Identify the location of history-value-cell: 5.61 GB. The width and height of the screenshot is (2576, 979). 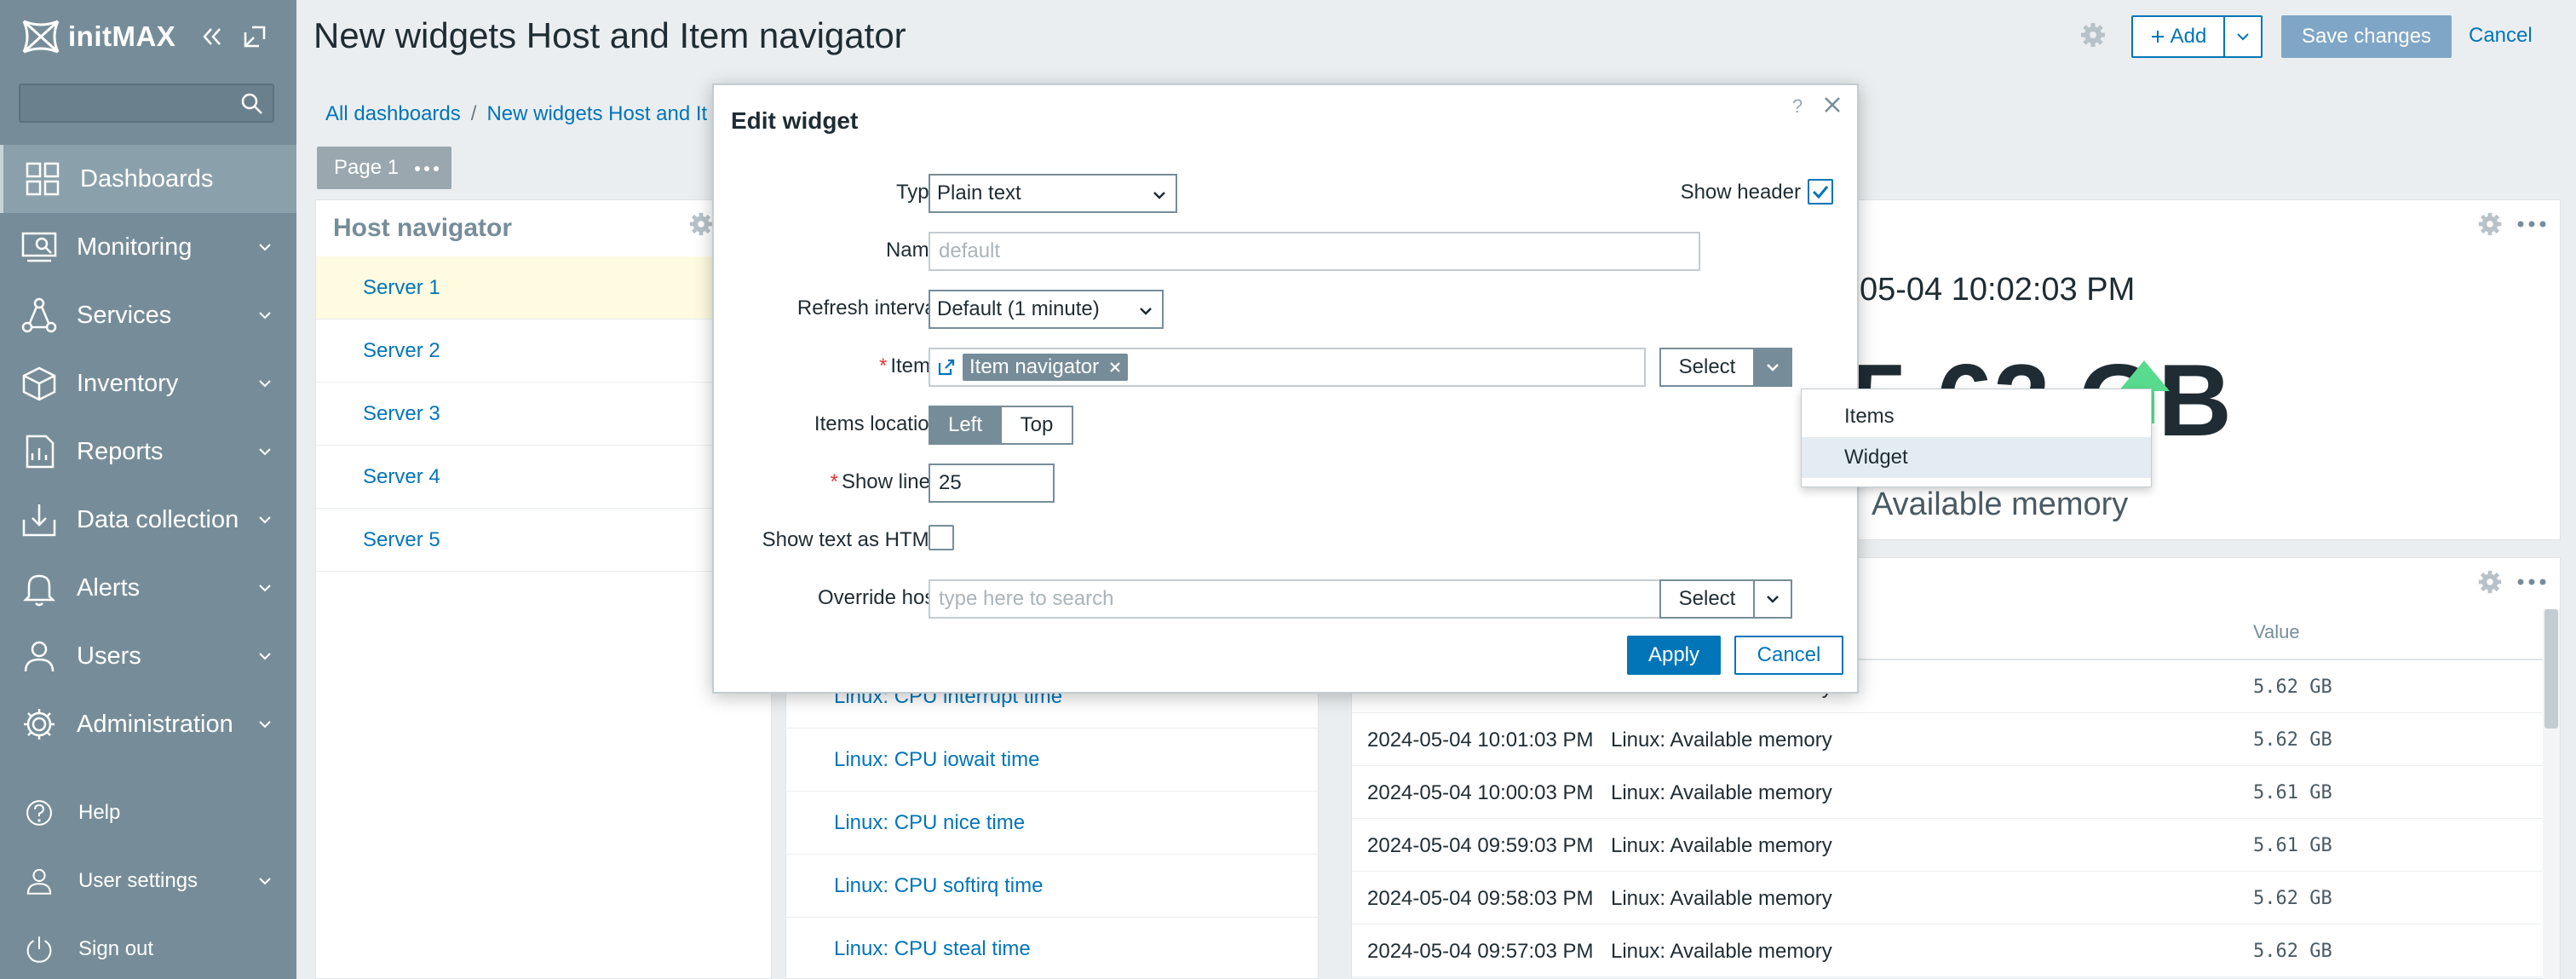
(2293, 792).